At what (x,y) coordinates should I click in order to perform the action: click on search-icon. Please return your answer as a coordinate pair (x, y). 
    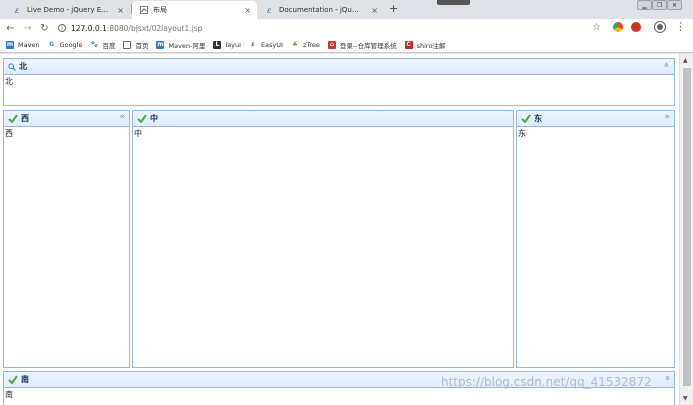
    Looking at the image, I should click on (12, 66).